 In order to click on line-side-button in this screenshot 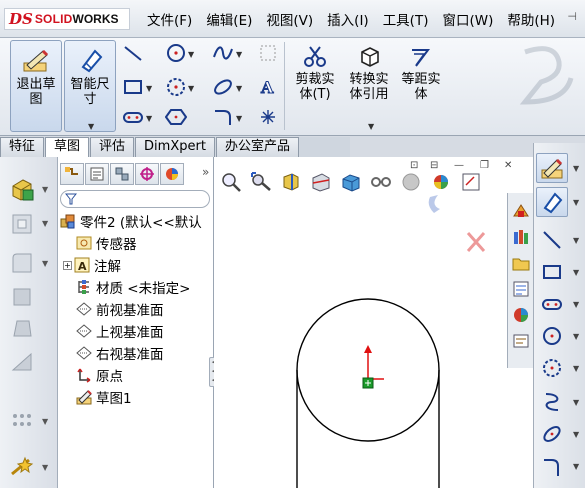, I will do `click(552, 240)`.